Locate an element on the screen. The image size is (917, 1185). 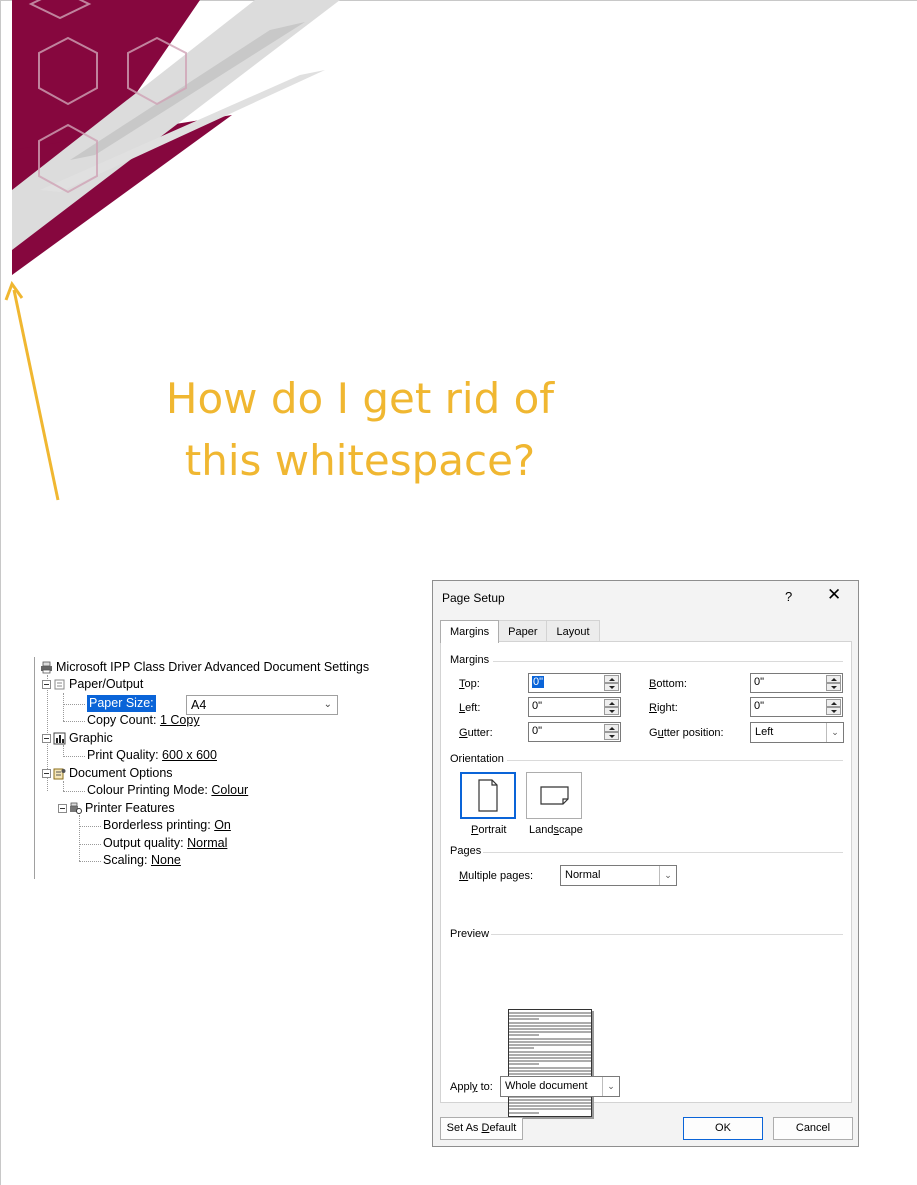
gutter-position-value: Left is located at coordinates (764, 732).